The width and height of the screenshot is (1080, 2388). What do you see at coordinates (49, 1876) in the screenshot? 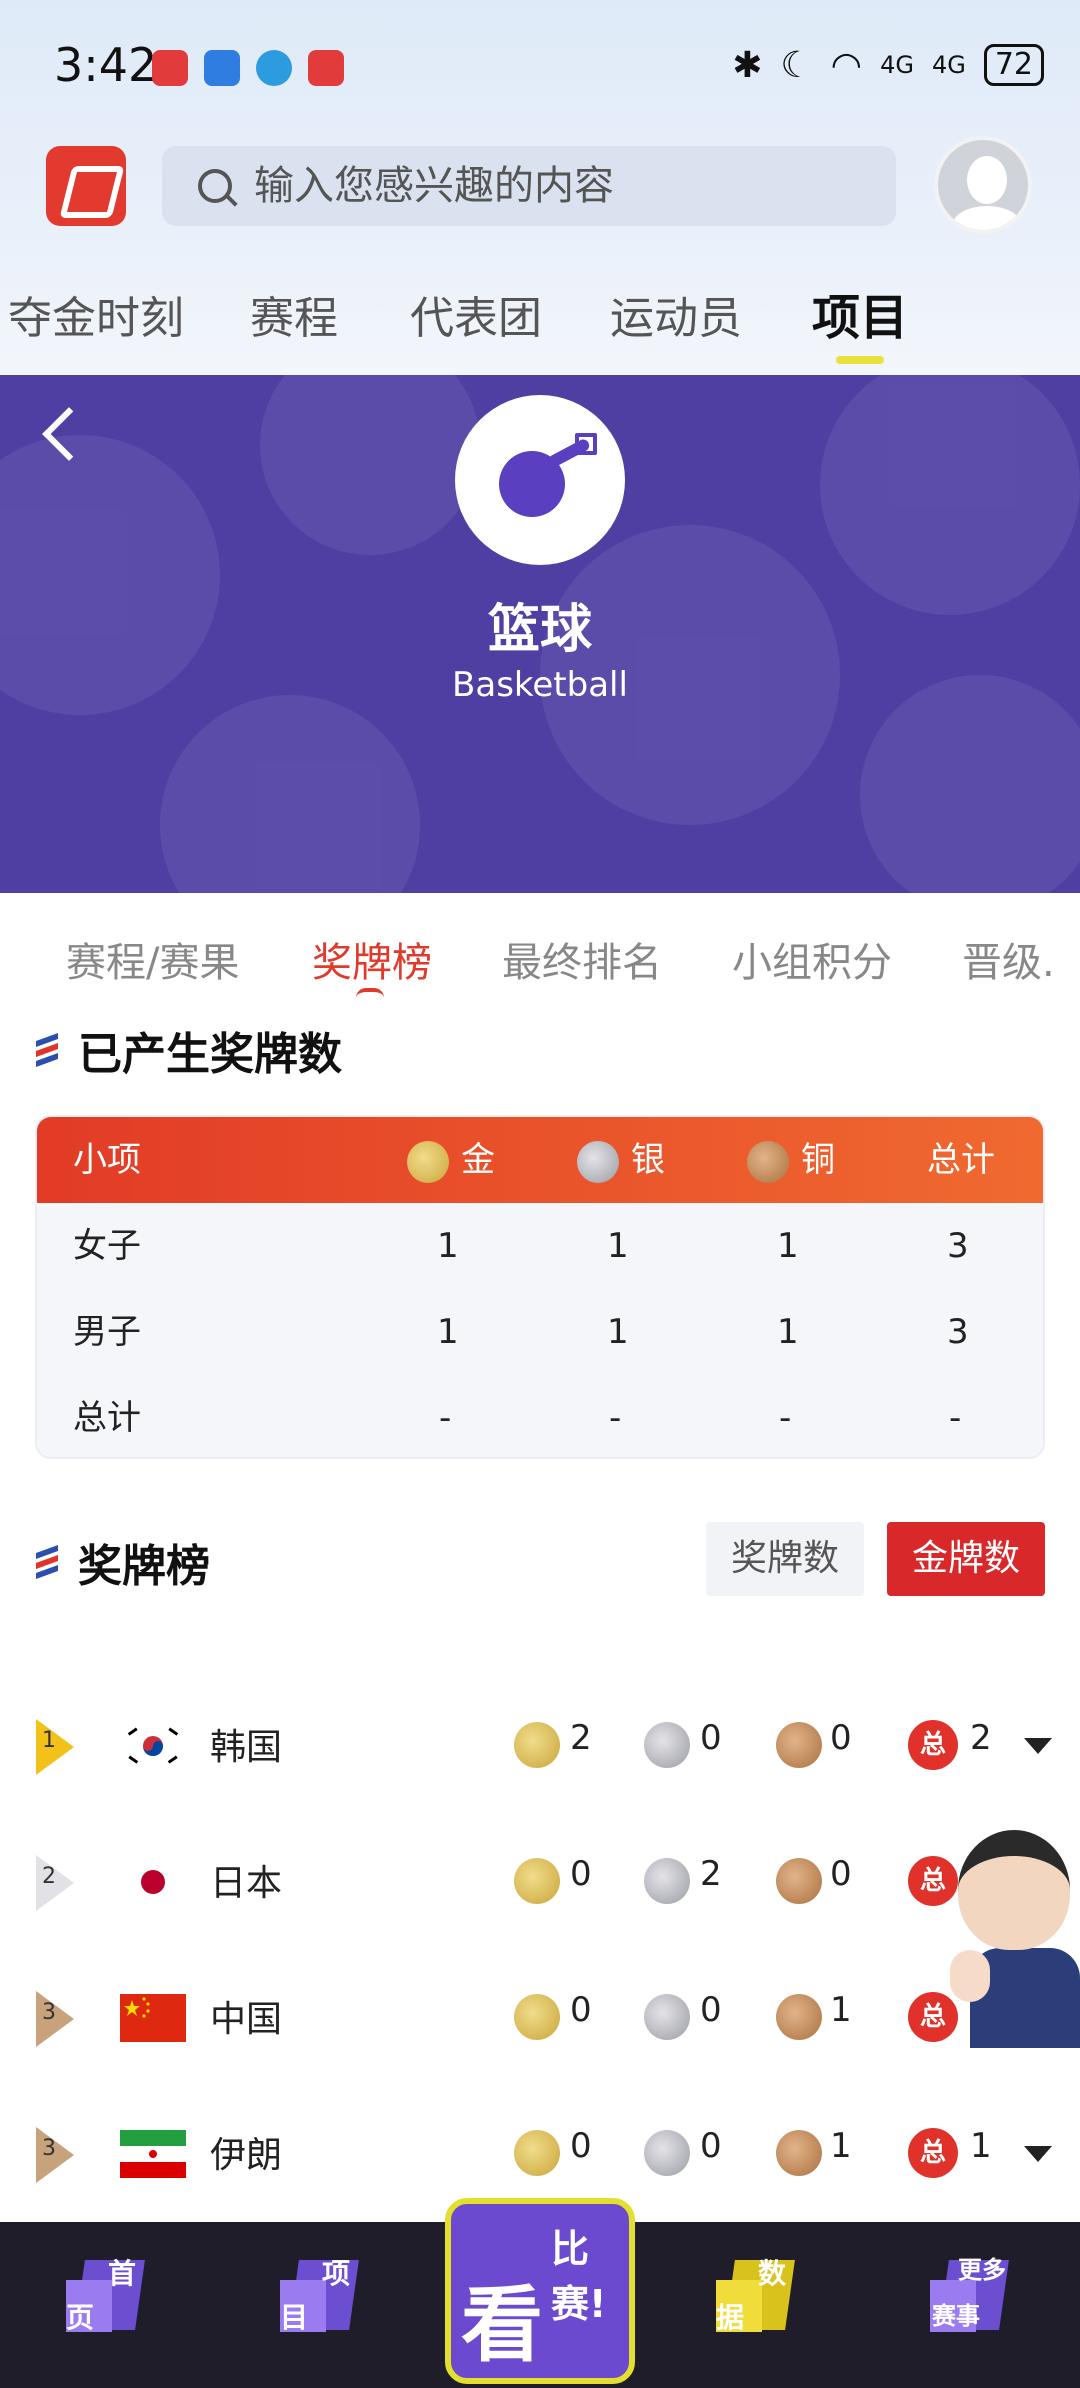
I see `rank-number: 2` at bounding box center [49, 1876].